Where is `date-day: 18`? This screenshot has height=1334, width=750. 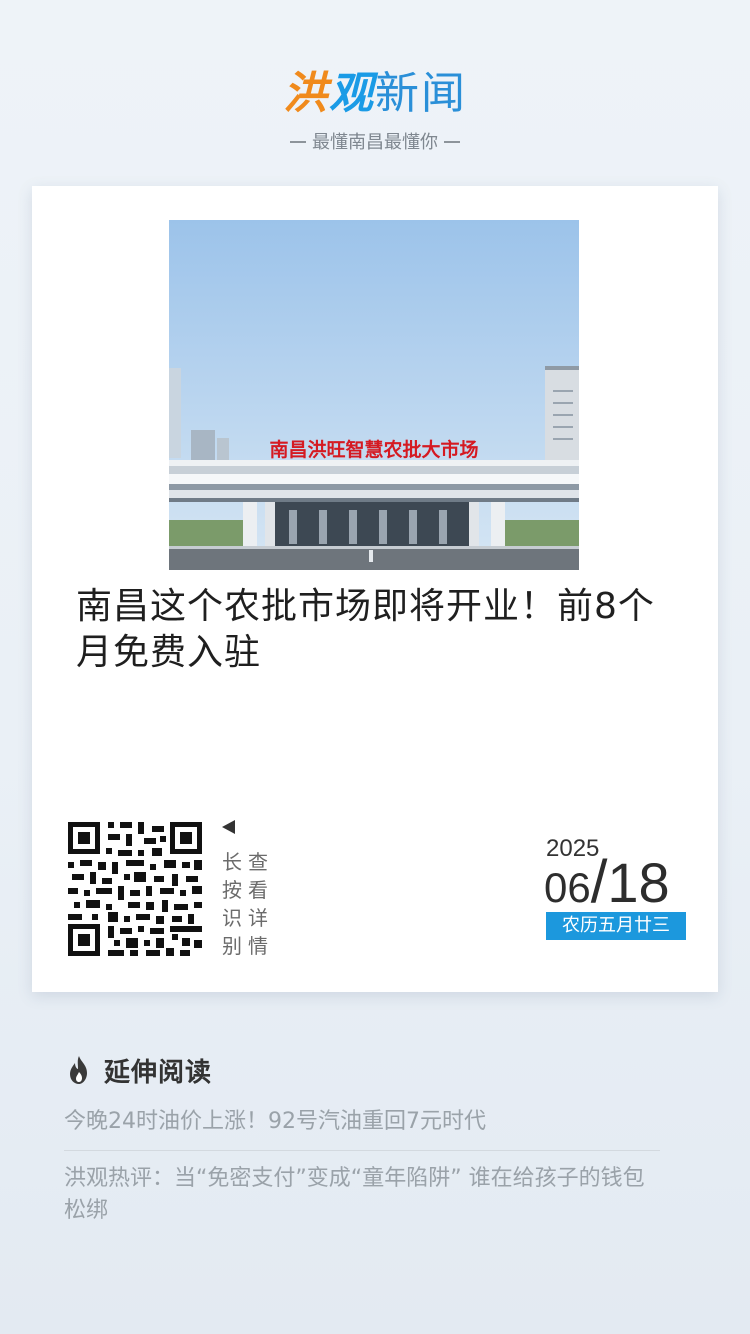
date-day: 18 is located at coordinates (638, 882).